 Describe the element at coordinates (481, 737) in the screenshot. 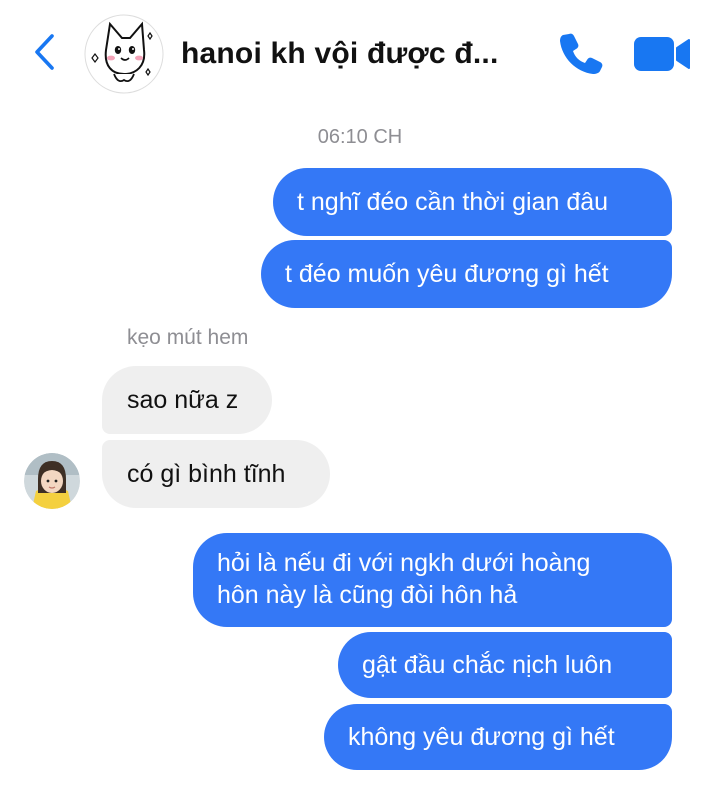

I see `message-text: không yêu đương gì hết` at that location.